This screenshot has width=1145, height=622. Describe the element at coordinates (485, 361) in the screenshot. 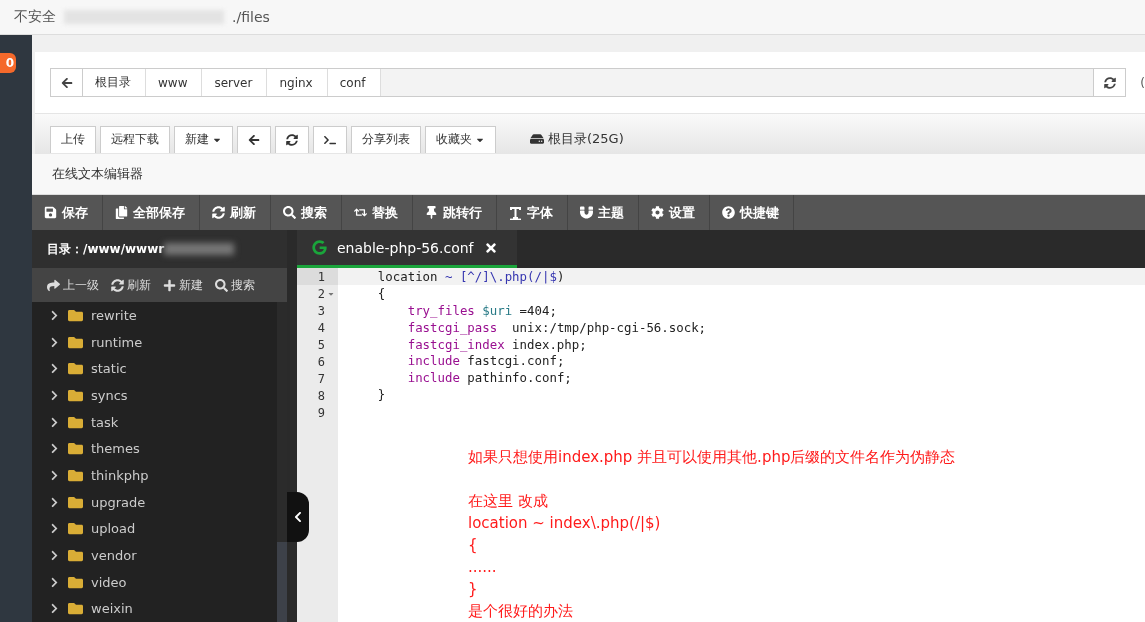

I see `code-line: include fastcgi.conf;` at that location.